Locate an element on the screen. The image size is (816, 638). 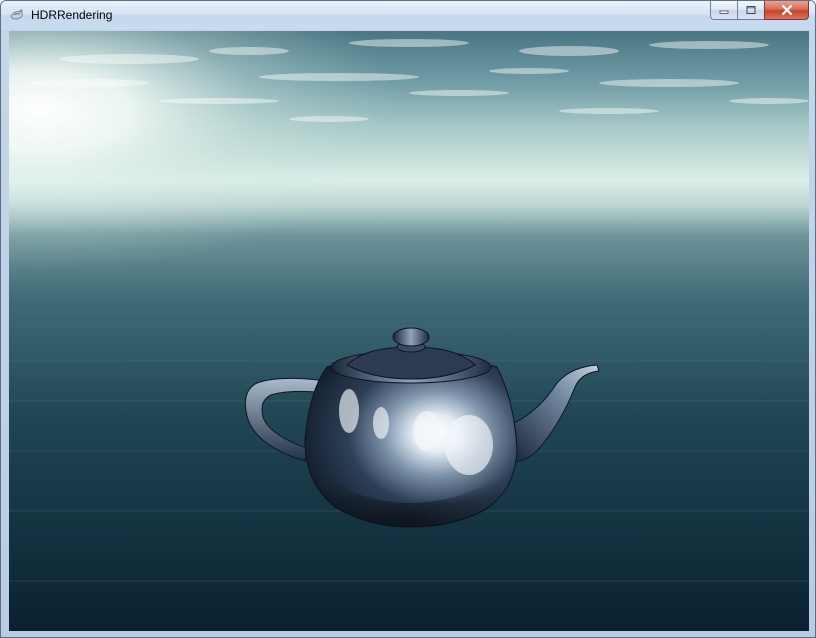
close-button is located at coordinates (786, 10).